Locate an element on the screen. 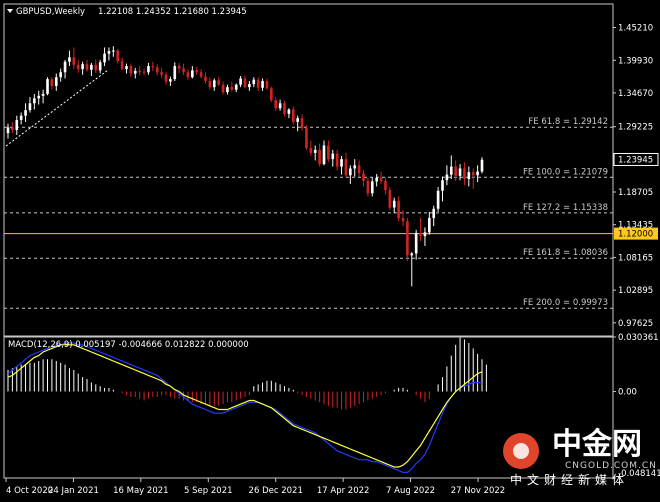  price-tick-label: 1.39930 is located at coordinates (635, 61).